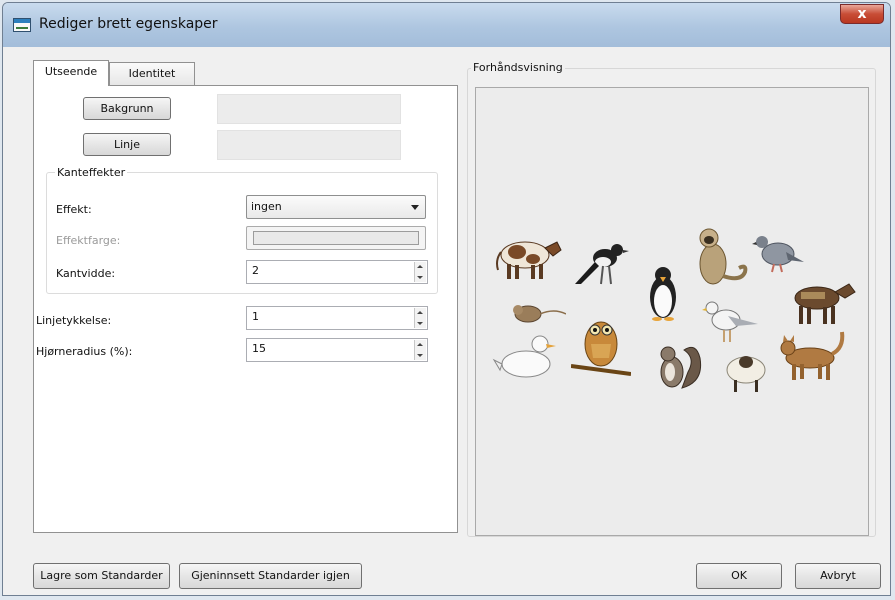  I want to click on effect-label: Effekt:, so click(74, 209).